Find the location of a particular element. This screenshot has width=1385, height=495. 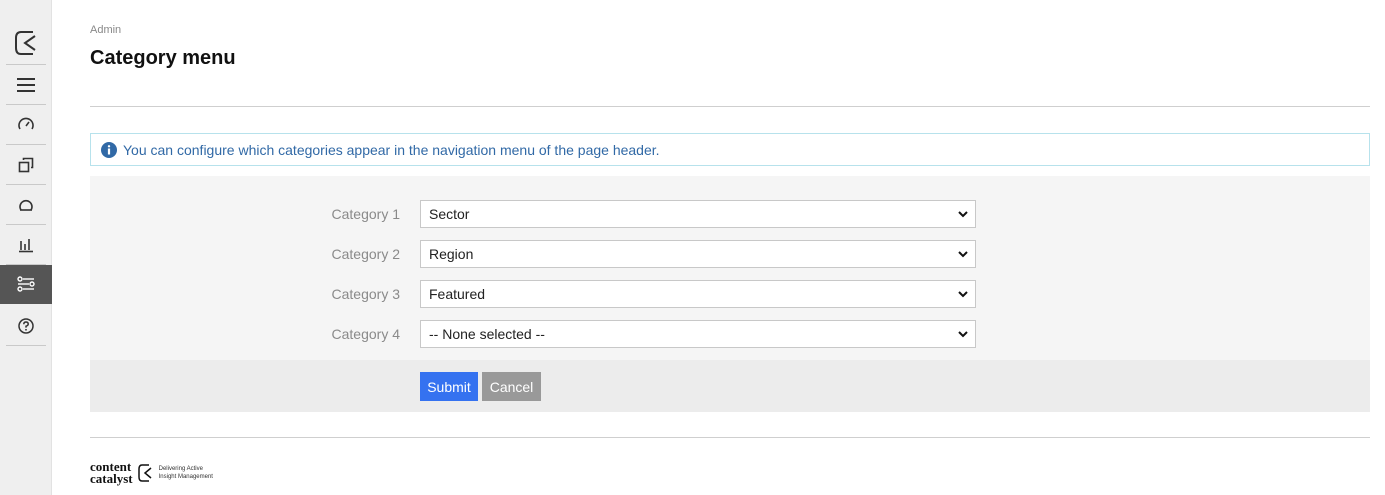

category-1-select: Sector is located at coordinates (698, 214).